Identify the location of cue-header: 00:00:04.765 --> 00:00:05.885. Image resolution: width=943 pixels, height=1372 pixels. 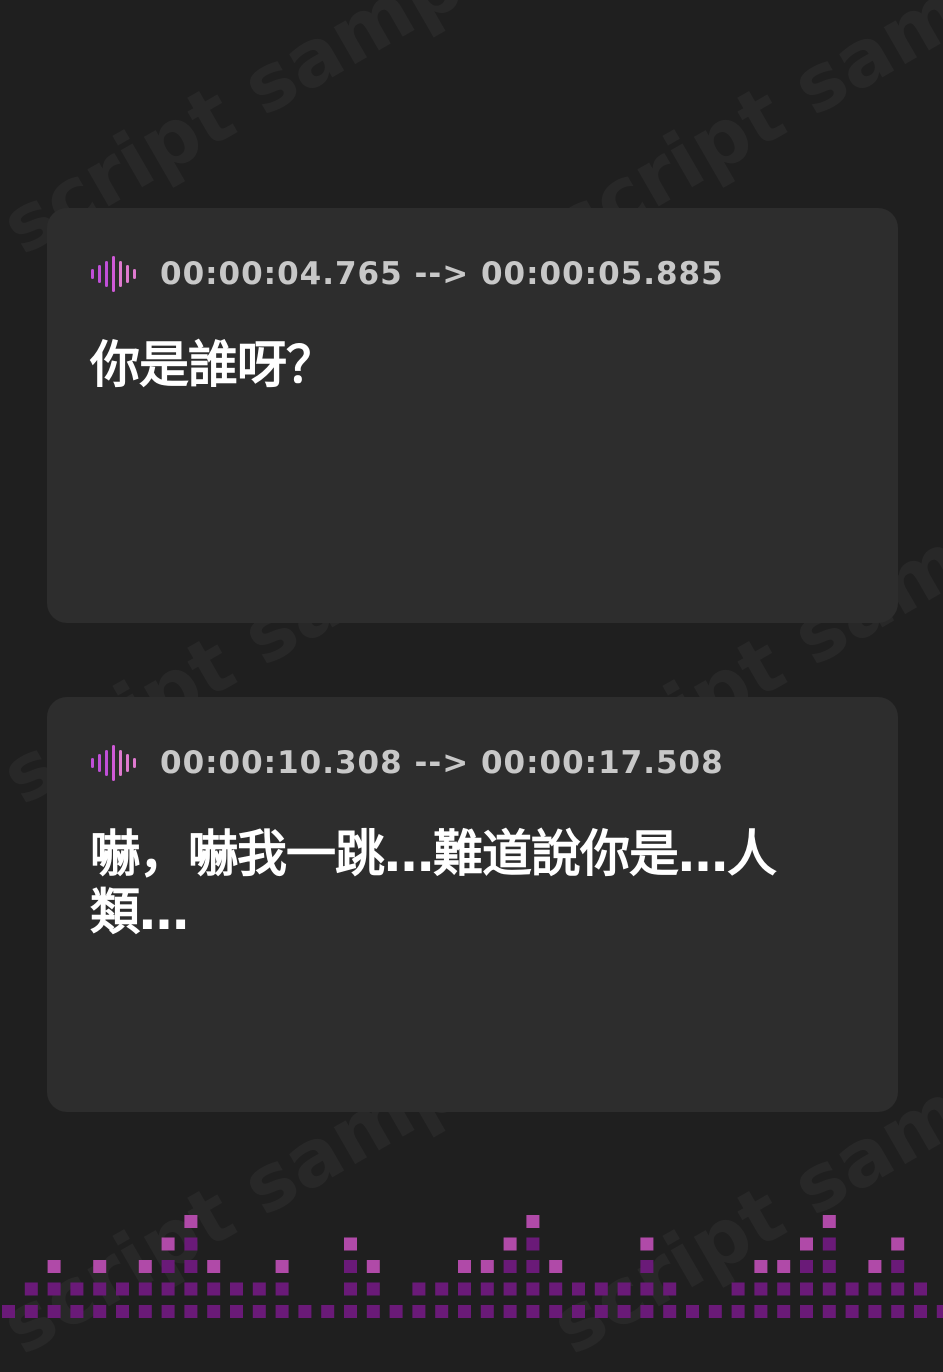
(407, 274).